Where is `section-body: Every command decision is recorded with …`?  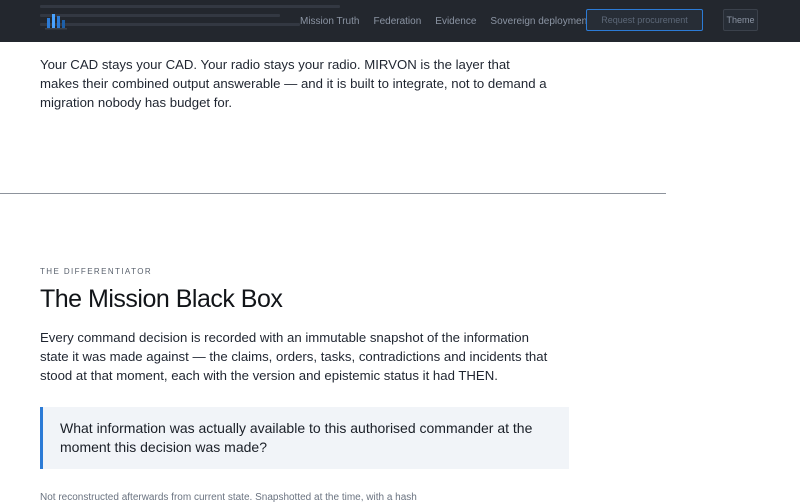 section-body: Every command decision is recorded with … is located at coordinates (294, 356).